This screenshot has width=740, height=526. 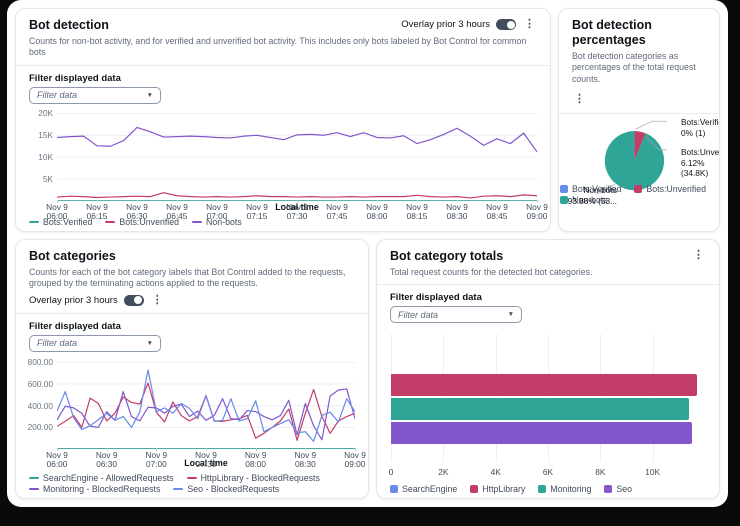 I want to click on y-tick-label: 20K, so click(x=45, y=113).